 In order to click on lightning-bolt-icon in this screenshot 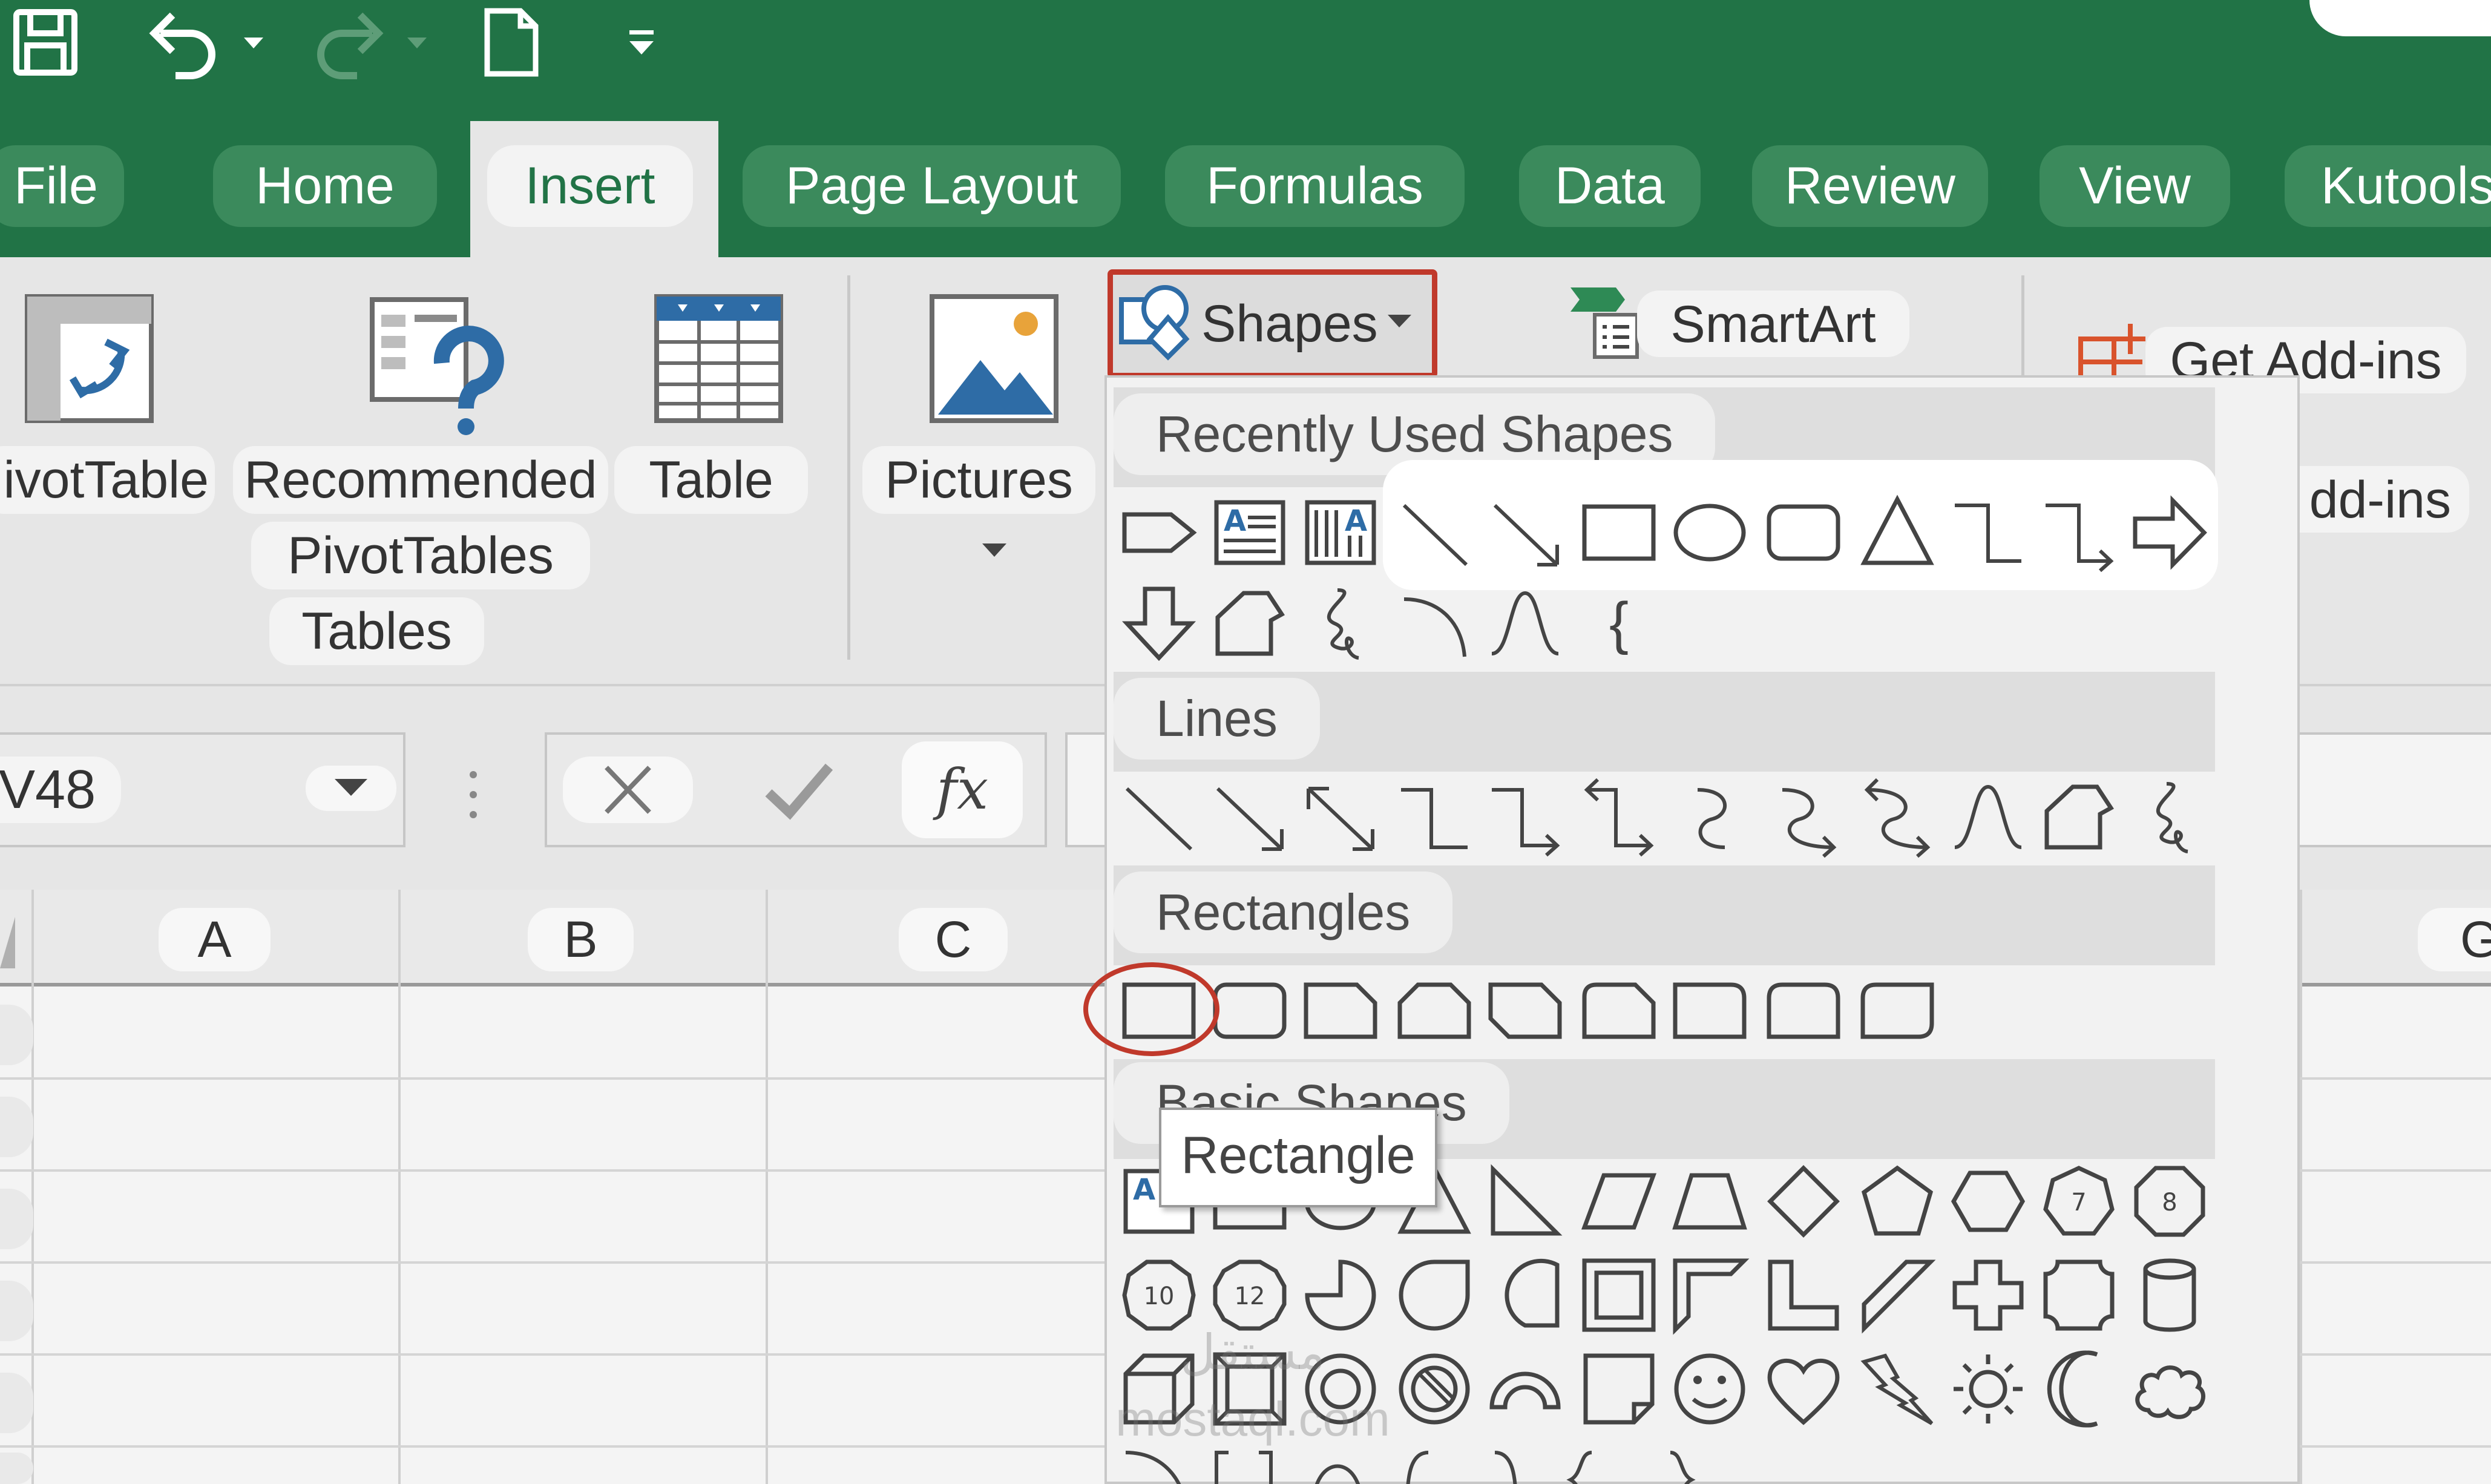, I will do `click(1897, 1389)`.